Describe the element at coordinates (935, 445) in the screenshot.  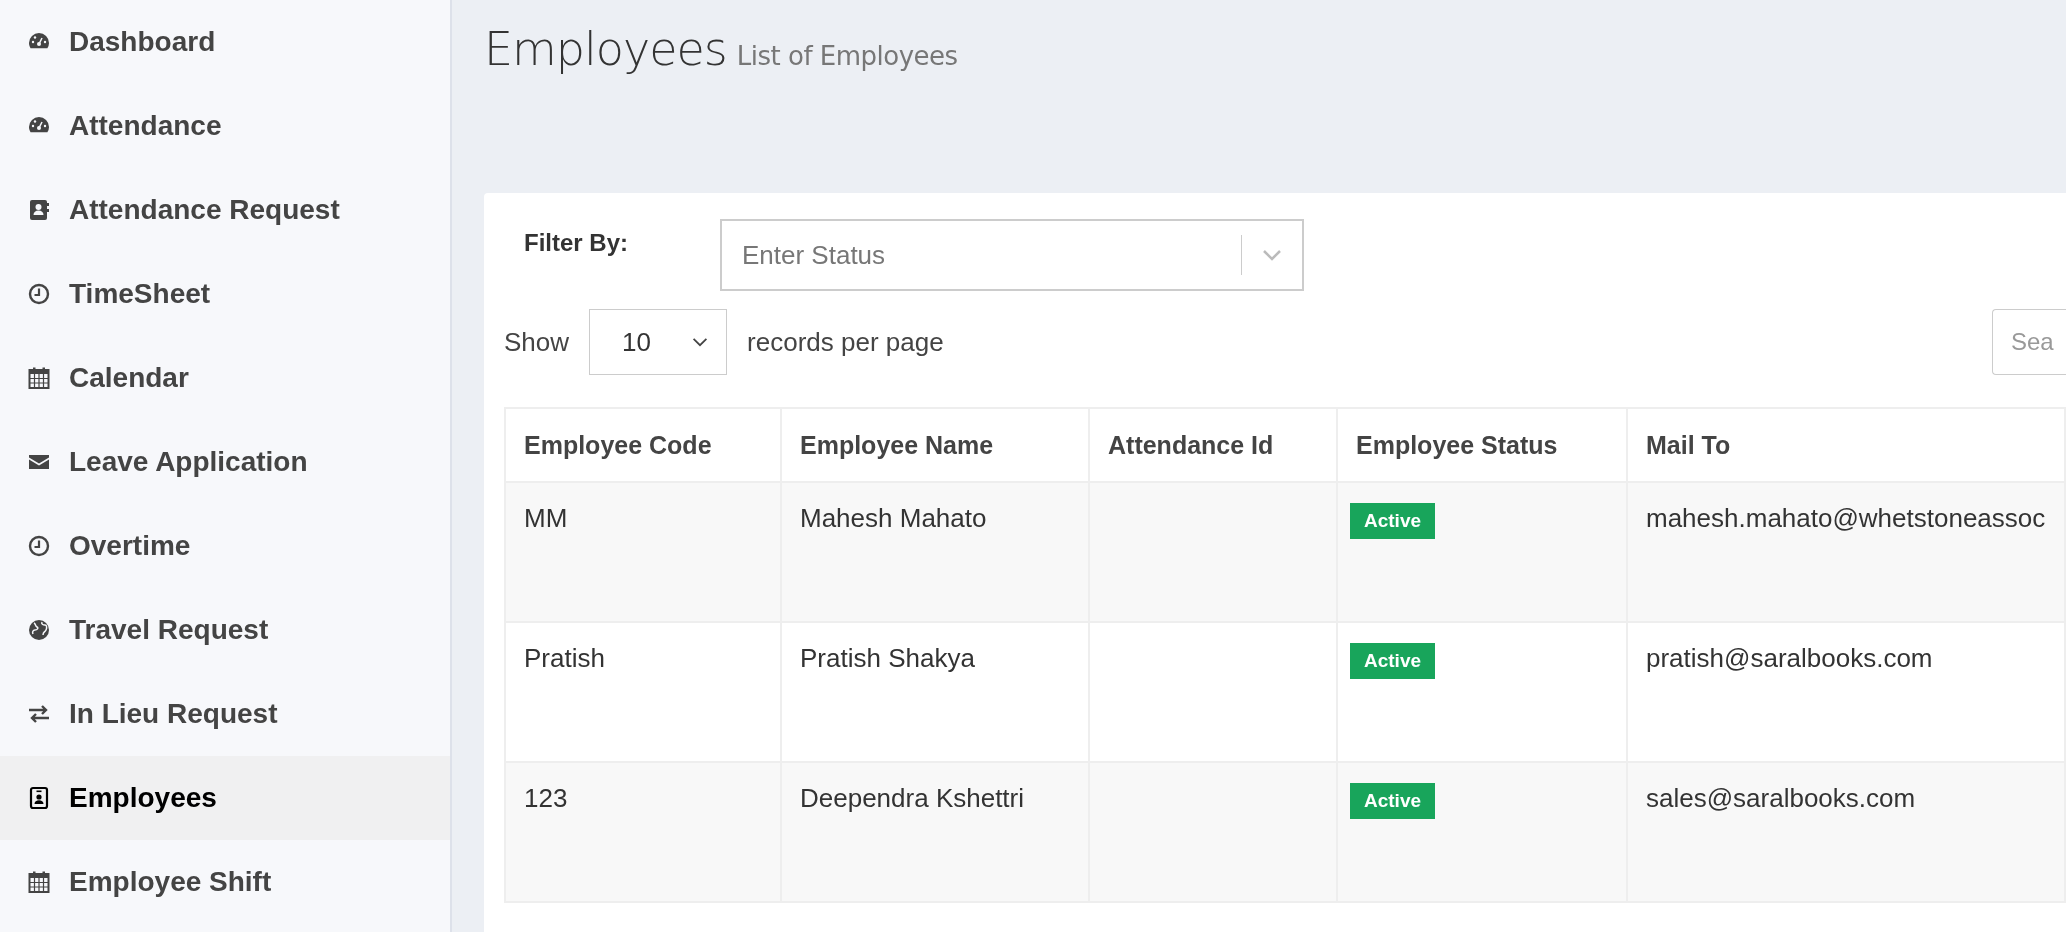
I see `column-header: Employee Name` at that location.